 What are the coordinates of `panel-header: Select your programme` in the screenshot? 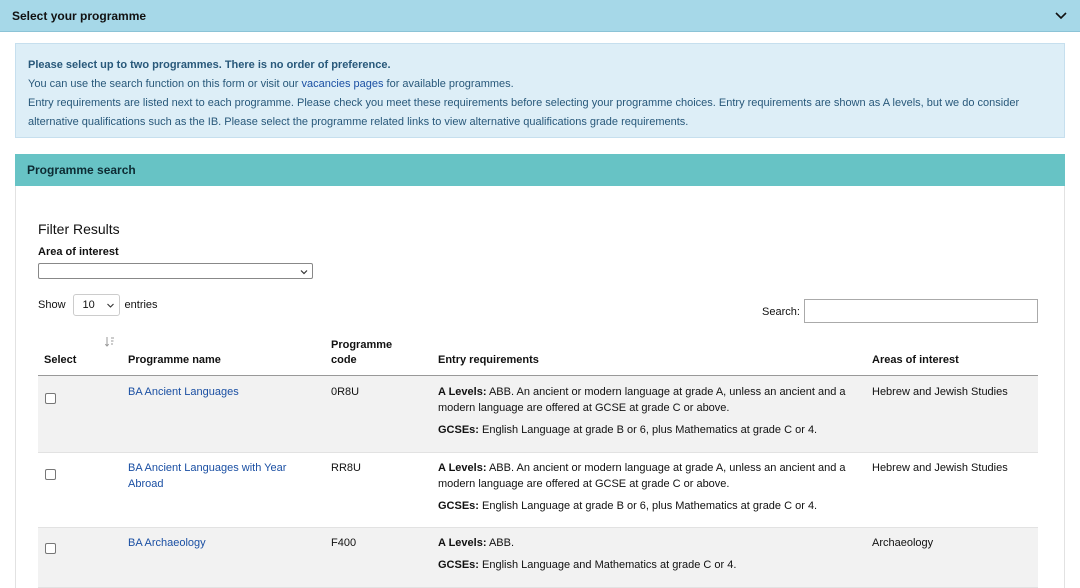 It's located at (540, 16).